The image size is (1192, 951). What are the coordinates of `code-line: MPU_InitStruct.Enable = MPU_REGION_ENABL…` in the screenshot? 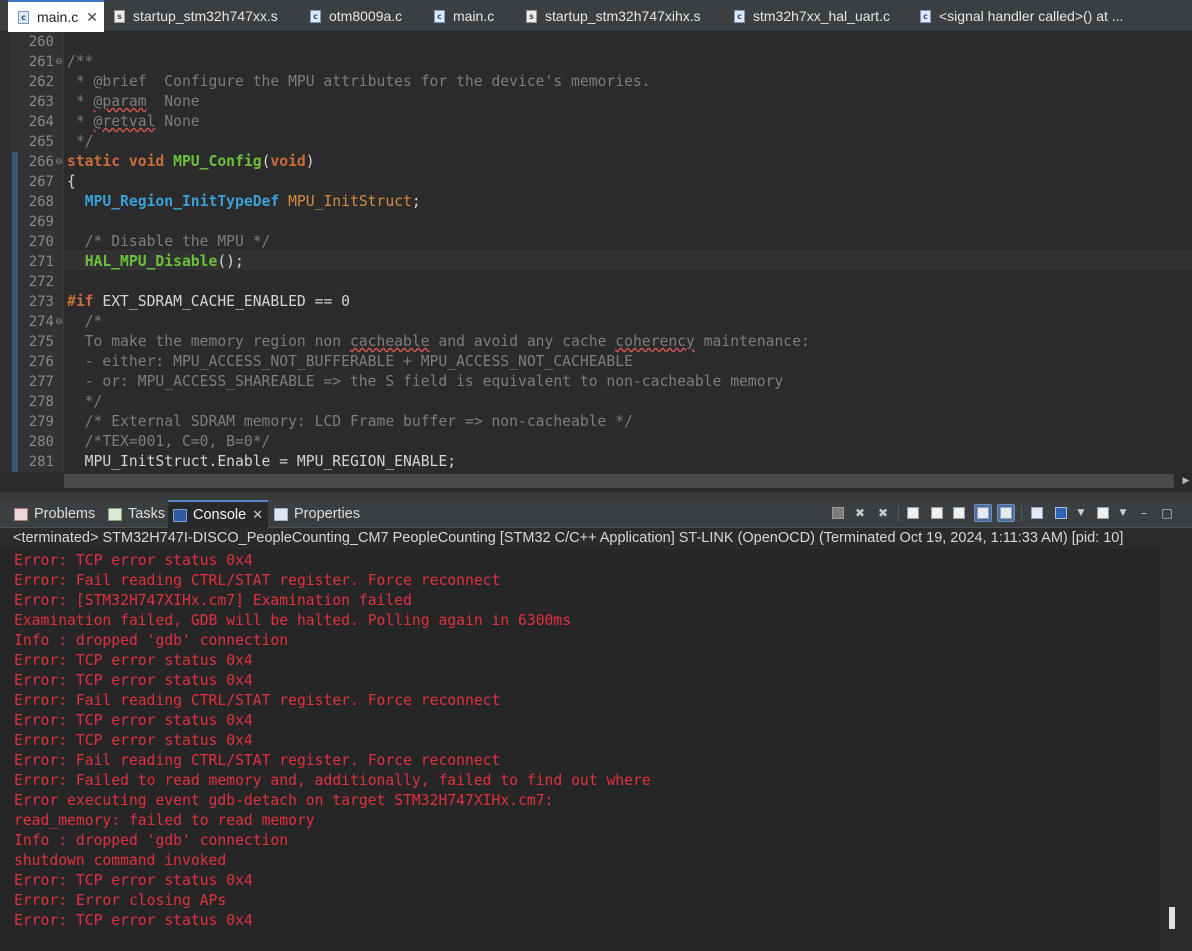 It's located at (261, 462).